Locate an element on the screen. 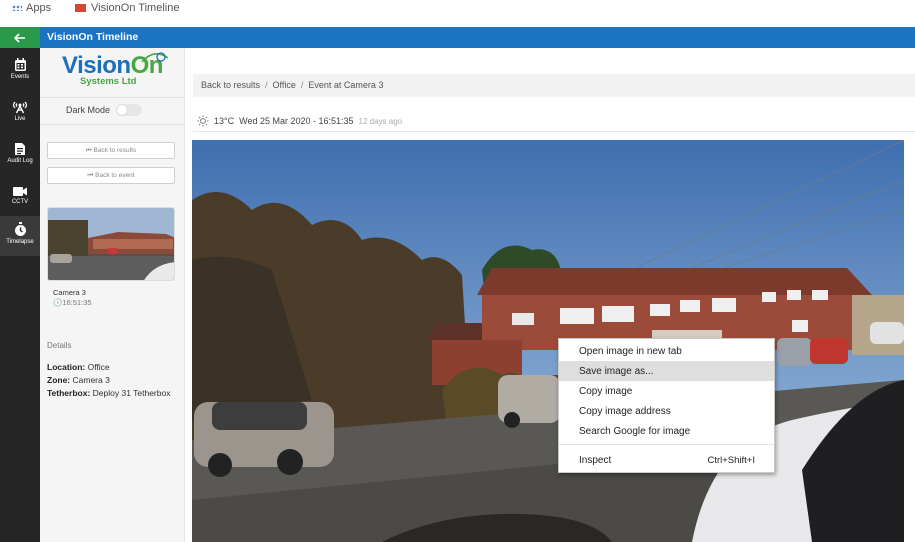  detail-location: Location: Office is located at coordinates (78, 367).